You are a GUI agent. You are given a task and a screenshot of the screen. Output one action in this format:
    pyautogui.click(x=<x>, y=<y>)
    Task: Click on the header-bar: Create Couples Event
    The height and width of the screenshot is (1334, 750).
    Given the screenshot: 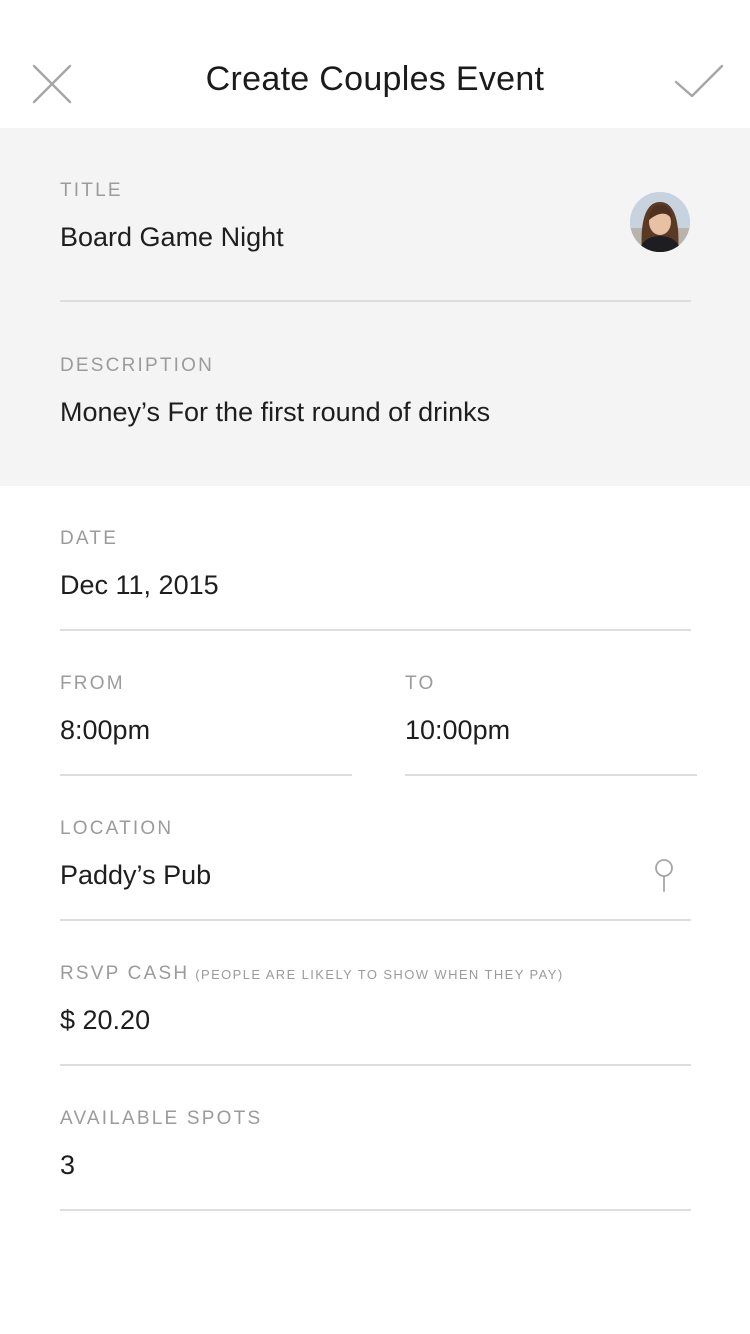 What is the action you would take?
    pyautogui.click(x=375, y=64)
    